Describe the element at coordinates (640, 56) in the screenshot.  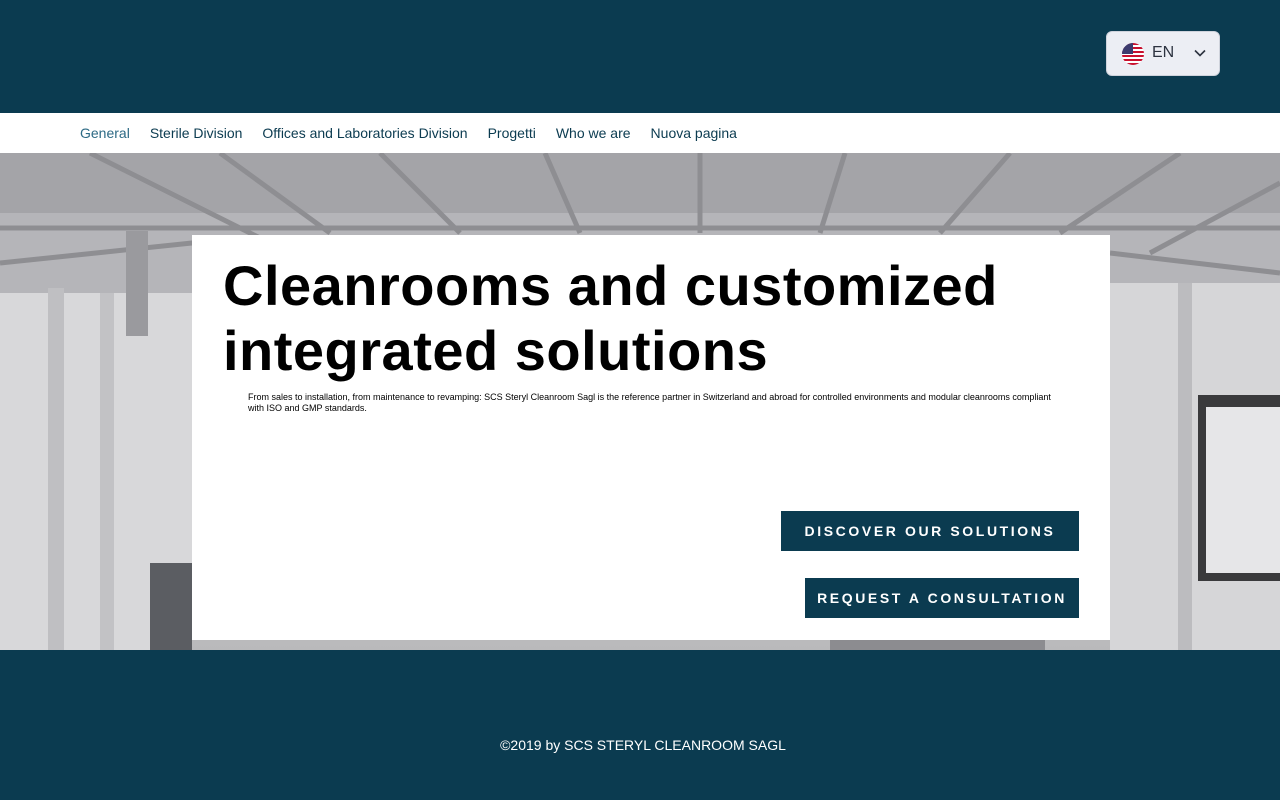
I see `site-header: EN` at that location.